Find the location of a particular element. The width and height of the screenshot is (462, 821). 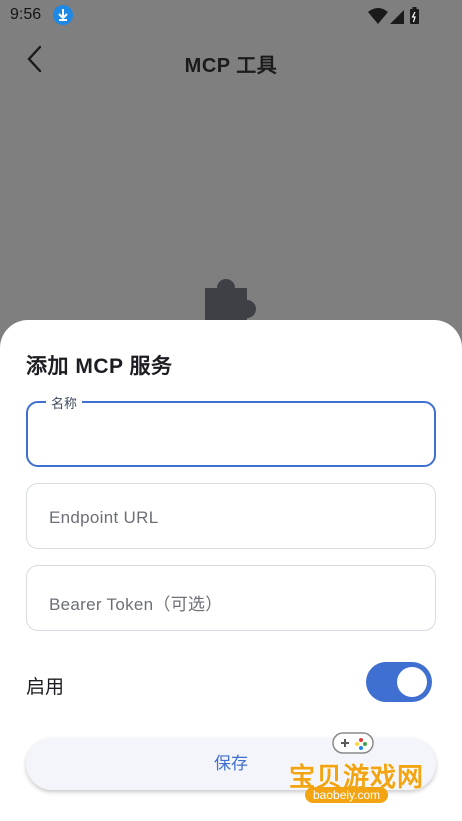

status-icons is located at coordinates (398, 16).